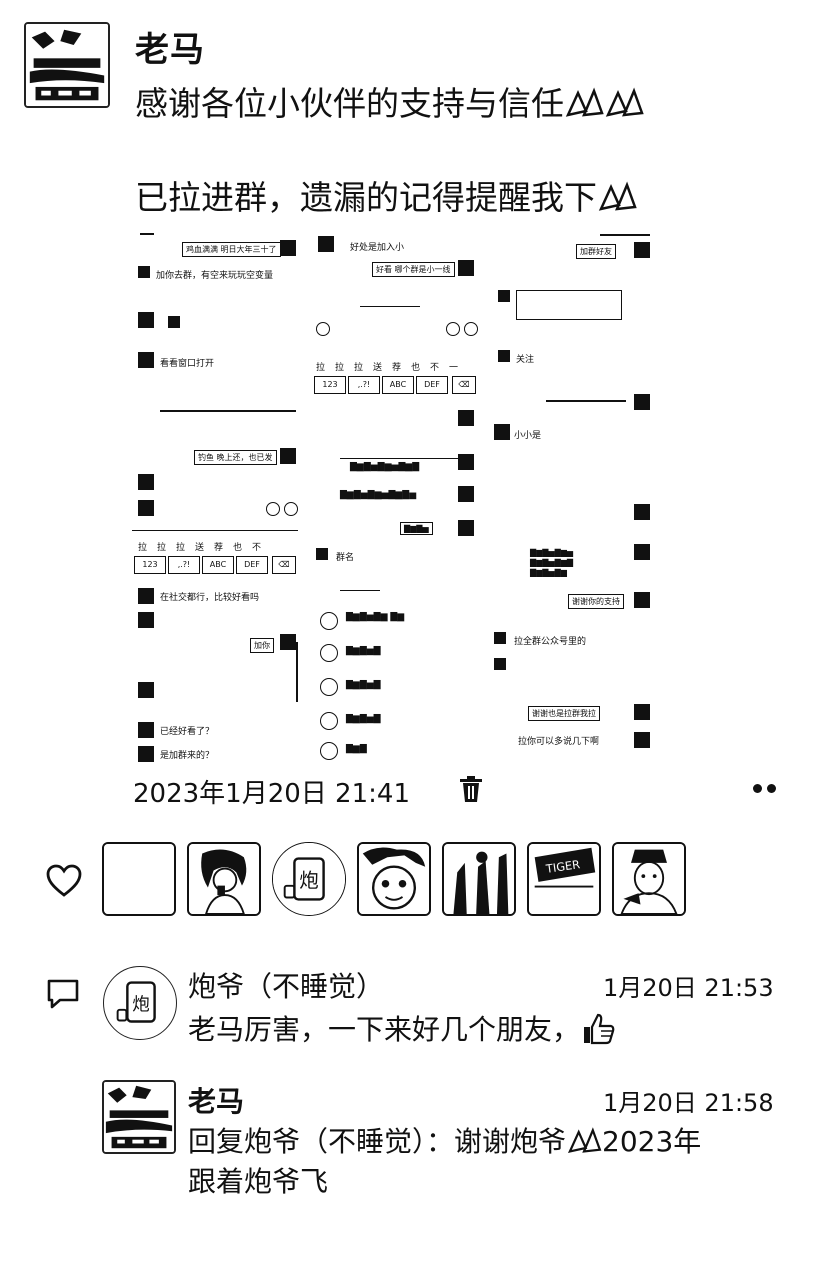  What do you see at coordinates (552, 562) in the screenshot?
I see `chat-message: ▇▆▇▅▇▆▅ ▇▆▇▅▇▆▇ ▇▆▇▅▇▆` at bounding box center [552, 562].